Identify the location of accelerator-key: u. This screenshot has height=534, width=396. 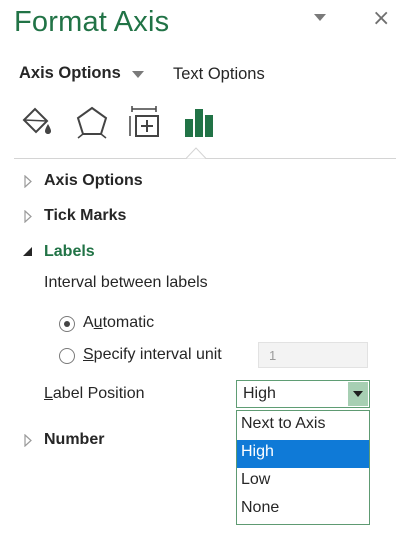
(98, 322).